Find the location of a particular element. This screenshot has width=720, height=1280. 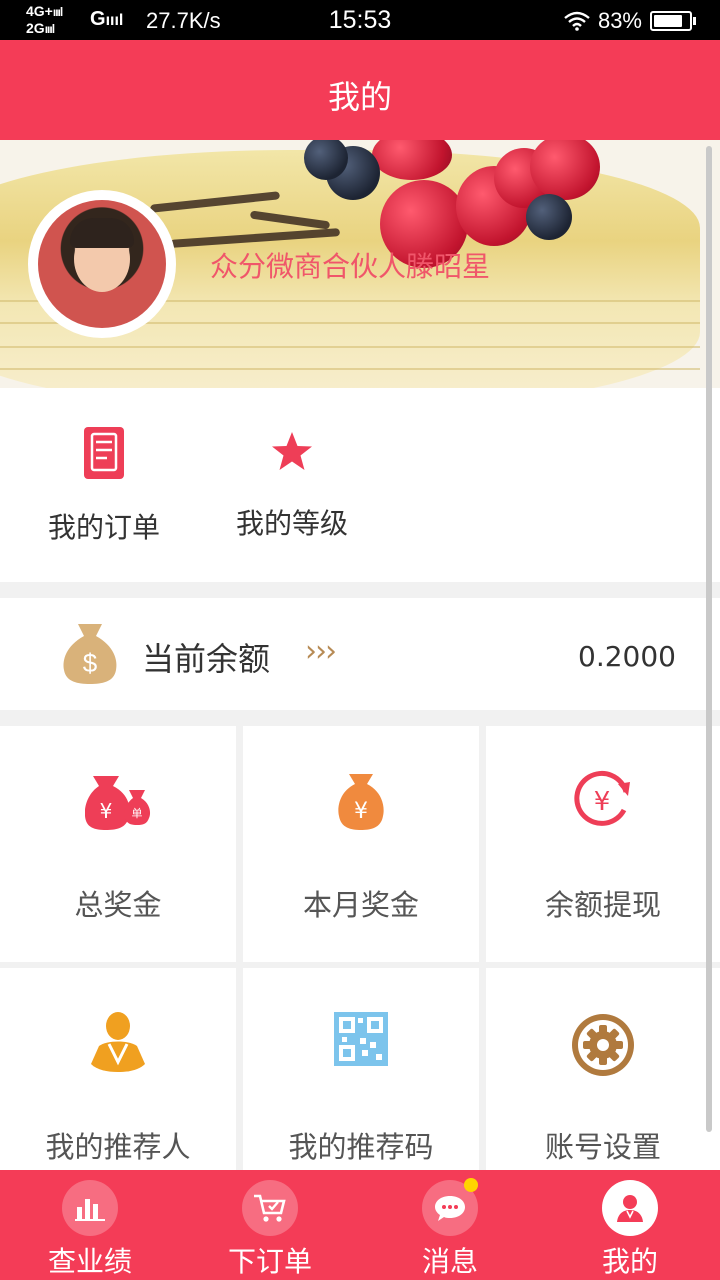

my-referrer-tile: 我的推荐人 is located at coordinates (118, 1086).